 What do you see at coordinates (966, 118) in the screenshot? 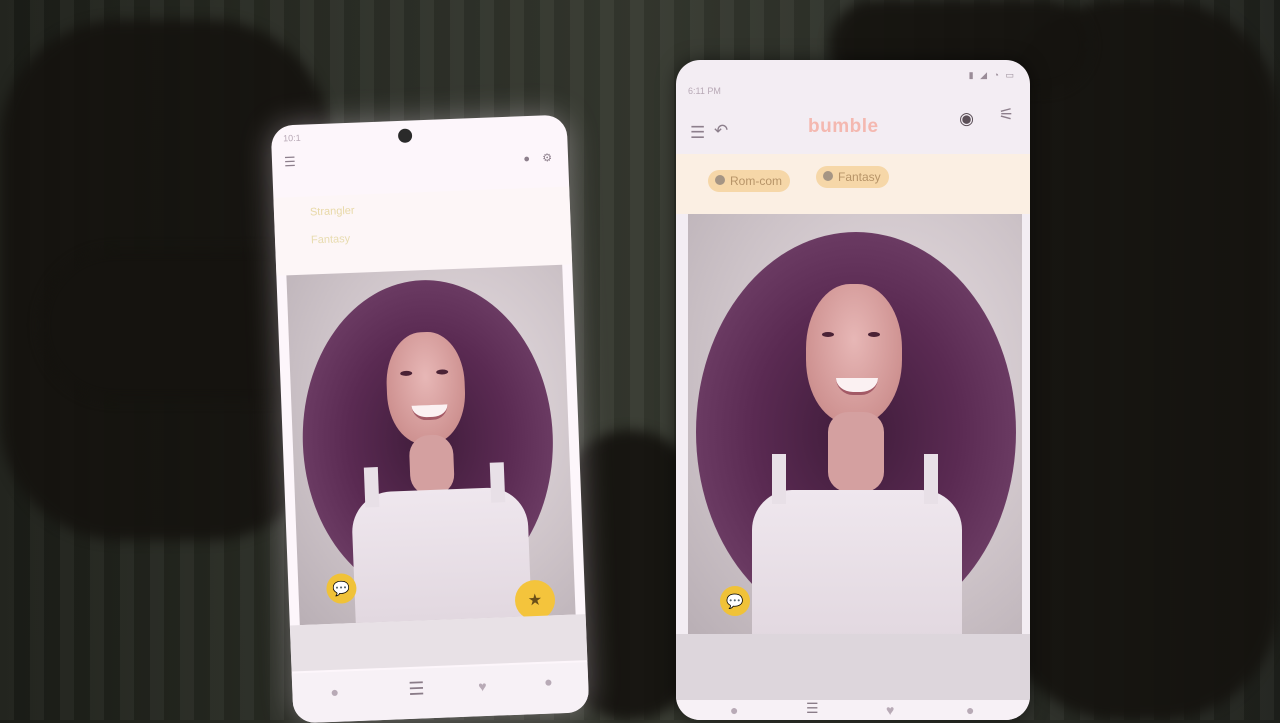
I see `incognito-icon: ◉` at bounding box center [966, 118].